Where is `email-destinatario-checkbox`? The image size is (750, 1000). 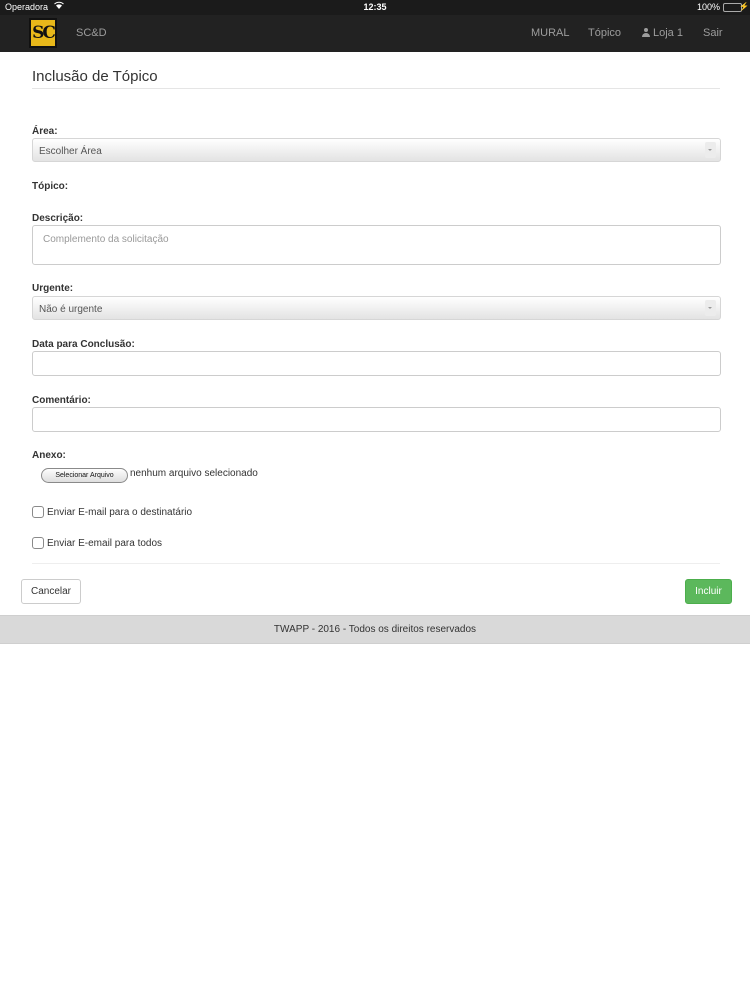
email-destinatario-checkbox is located at coordinates (38, 512).